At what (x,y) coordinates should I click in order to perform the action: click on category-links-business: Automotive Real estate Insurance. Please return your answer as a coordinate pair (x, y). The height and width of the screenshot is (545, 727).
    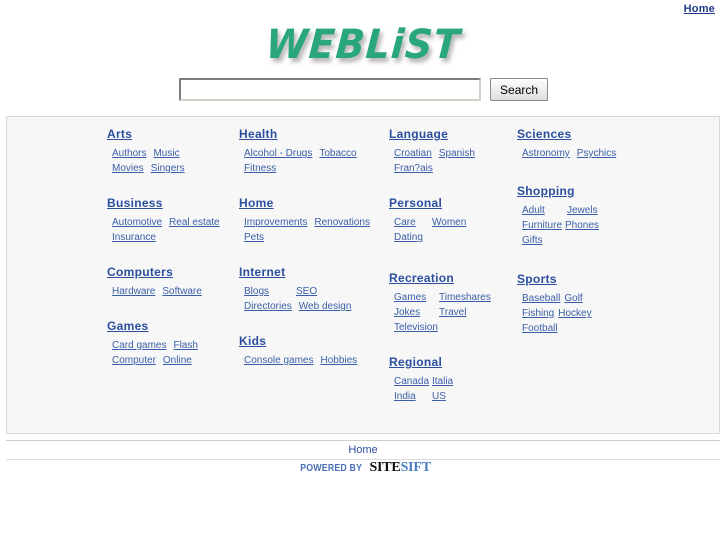
    Looking at the image, I should click on (172, 230).